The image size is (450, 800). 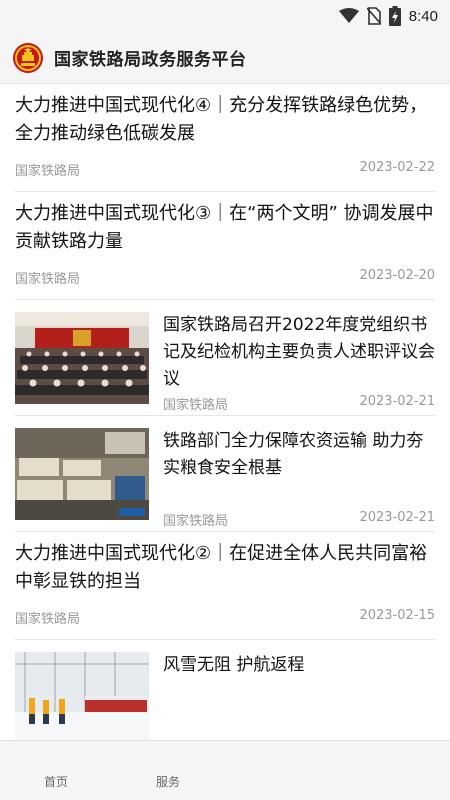 I want to click on tab-services-label: 服务, so click(x=167, y=782).